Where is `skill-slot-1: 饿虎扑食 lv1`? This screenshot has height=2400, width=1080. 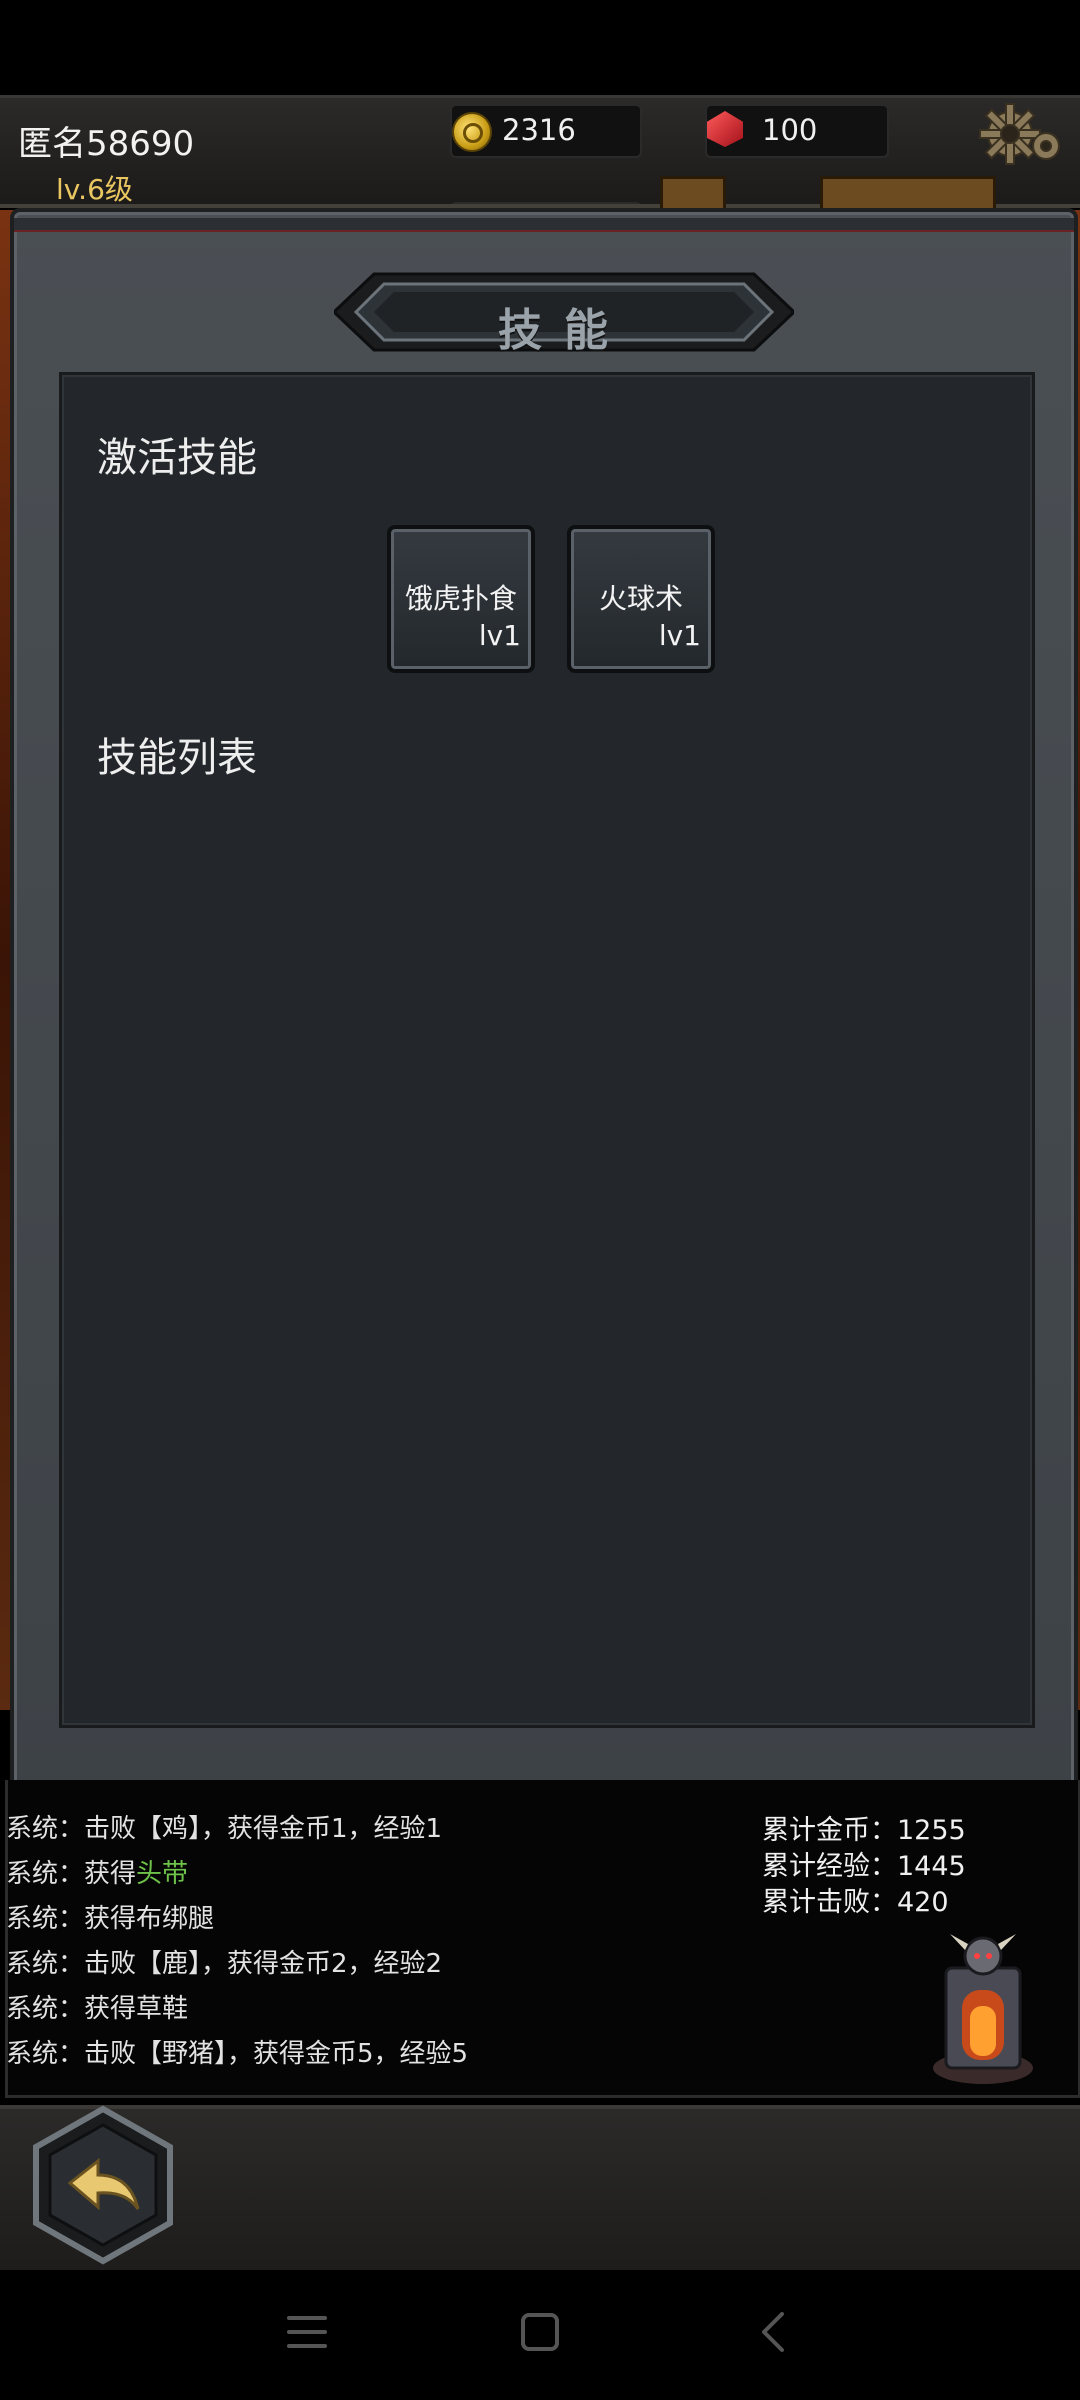 skill-slot-1: 饿虎扑食 lv1 is located at coordinates (461, 599).